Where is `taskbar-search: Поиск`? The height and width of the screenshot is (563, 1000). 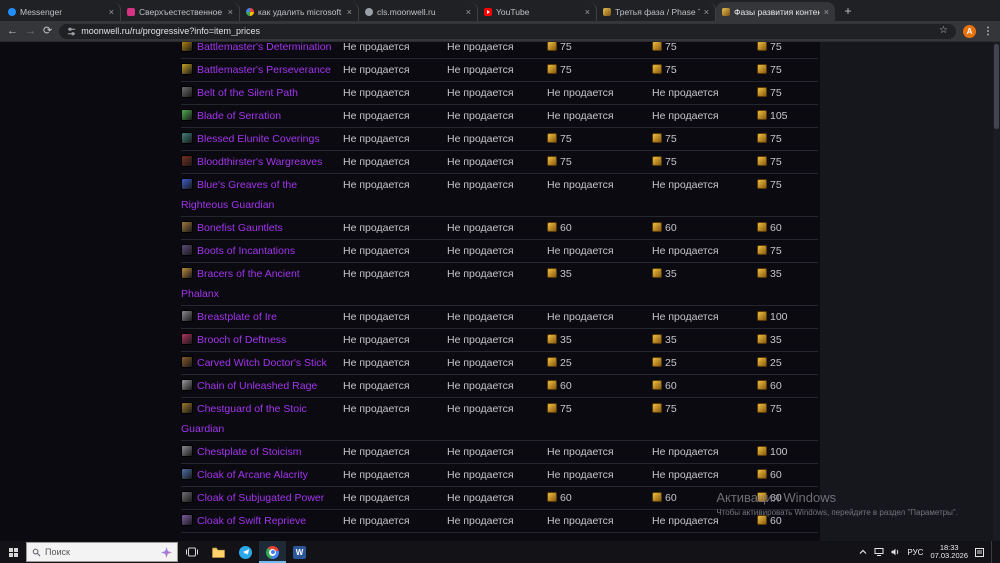
taskbar-search: Поиск is located at coordinates (102, 552).